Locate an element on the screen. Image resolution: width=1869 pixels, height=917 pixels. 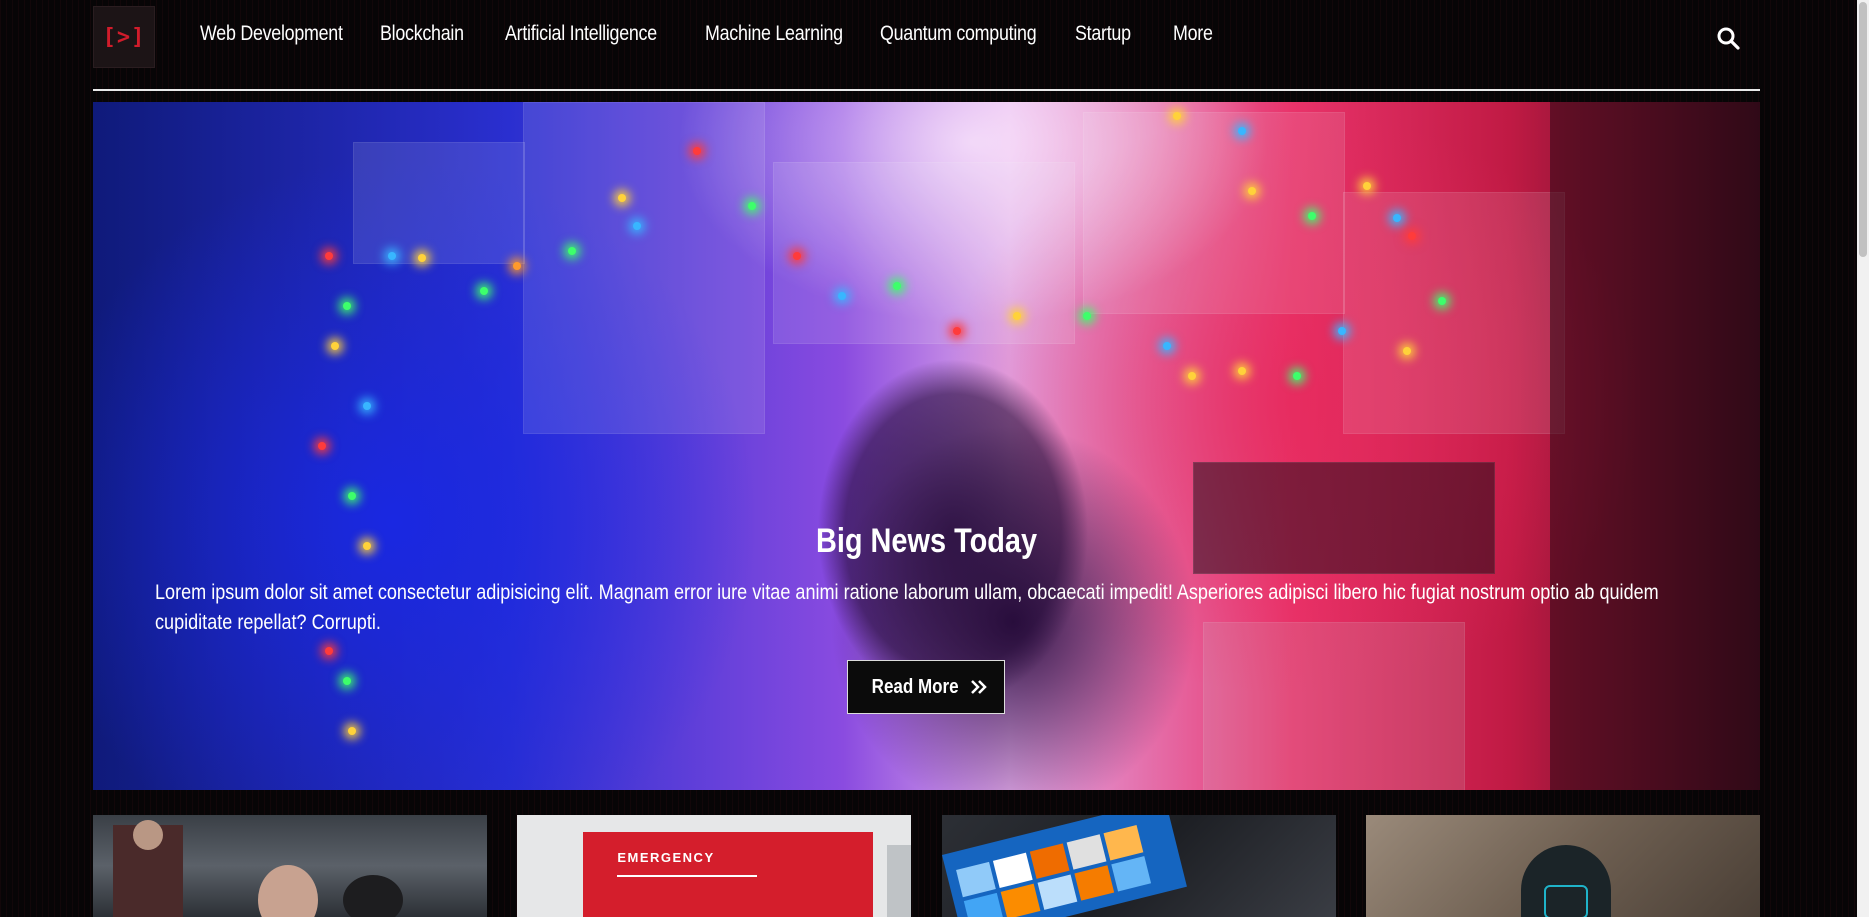
article-card-meeting is located at coordinates (290, 866).